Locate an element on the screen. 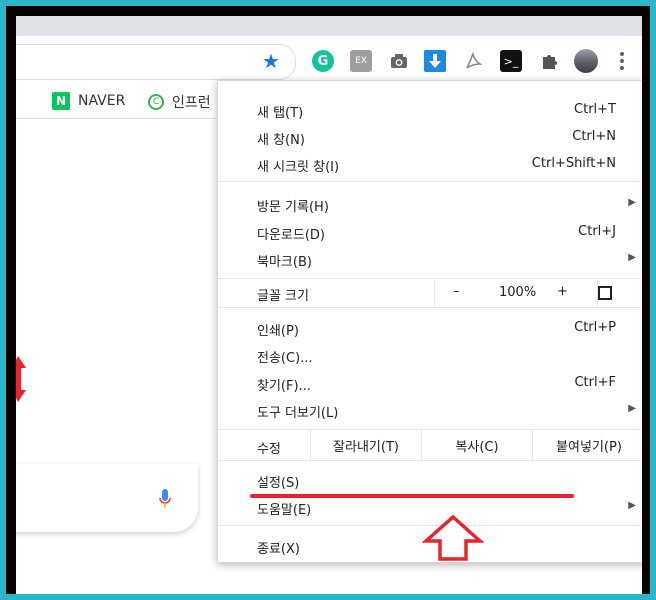 The height and width of the screenshot is (600, 656). profile-avatar is located at coordinates (586, 61).